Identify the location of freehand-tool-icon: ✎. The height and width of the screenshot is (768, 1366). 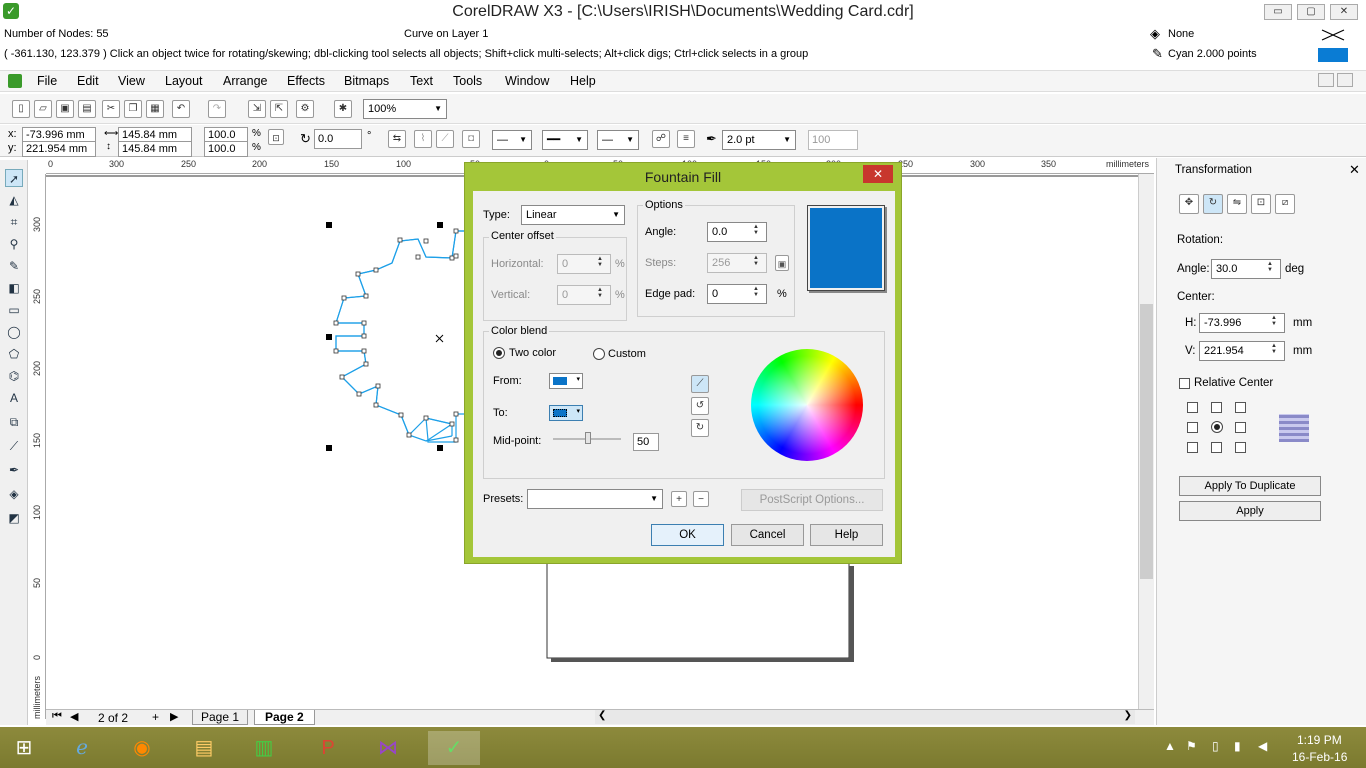
(14, 266).